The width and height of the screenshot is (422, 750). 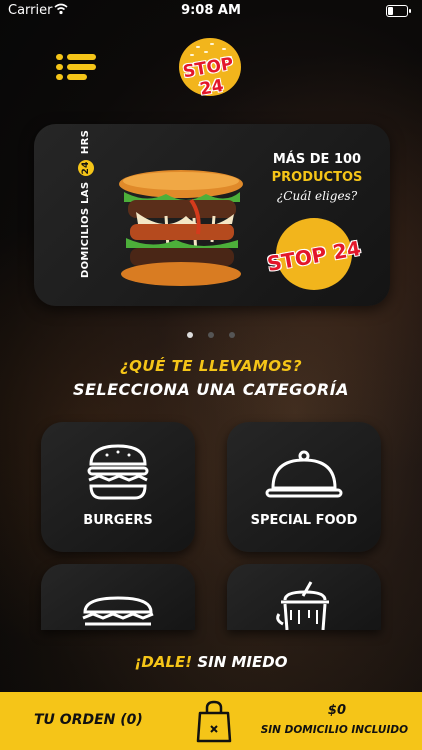 I want to click on carousel-pager, so click(x=211, y=332).